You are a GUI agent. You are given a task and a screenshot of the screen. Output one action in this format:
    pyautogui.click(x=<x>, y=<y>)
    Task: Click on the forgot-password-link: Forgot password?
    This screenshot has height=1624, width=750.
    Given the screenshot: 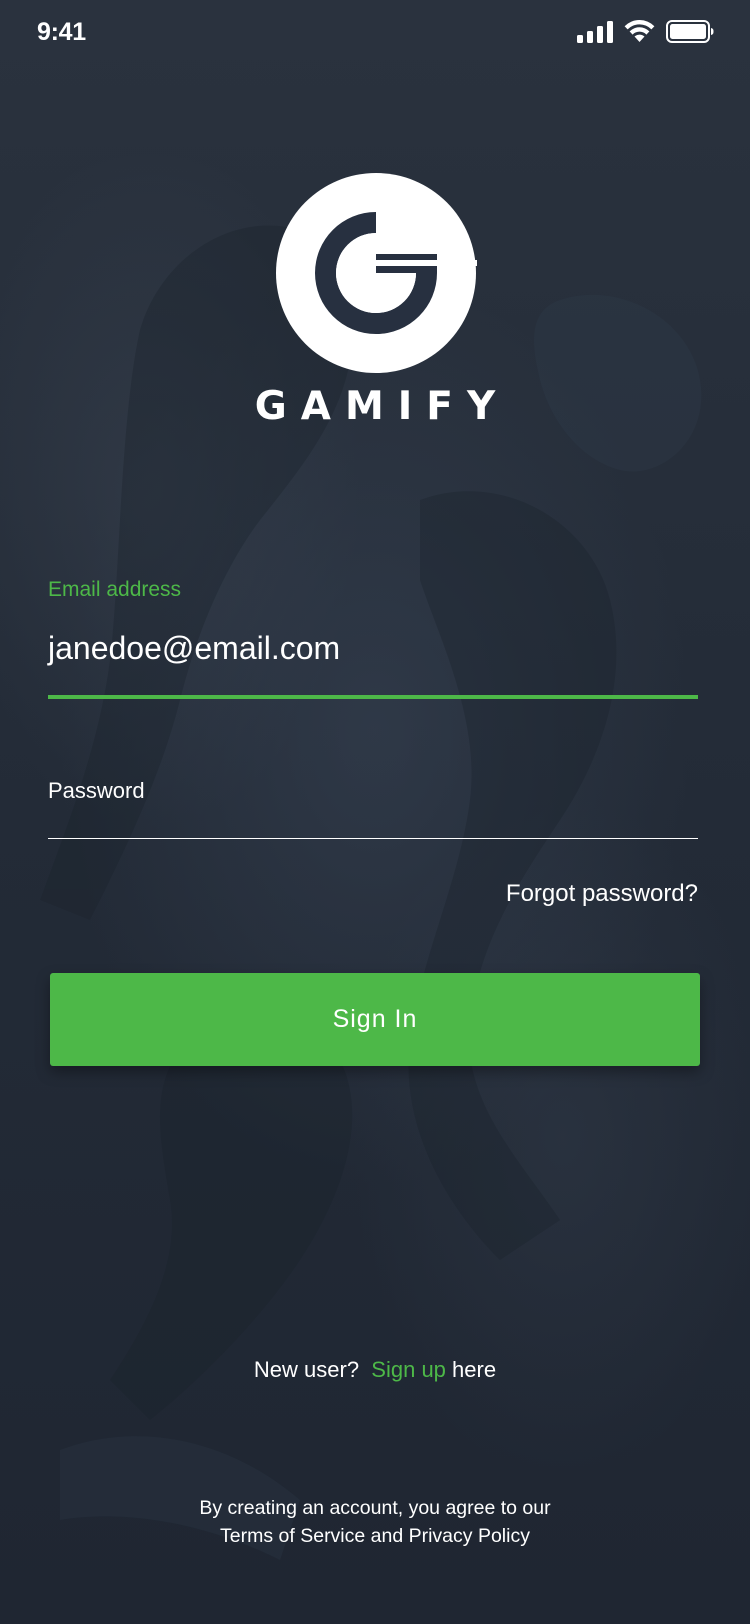 What is the action you would take?
    pyautogui.click(x=602, y=894)
    